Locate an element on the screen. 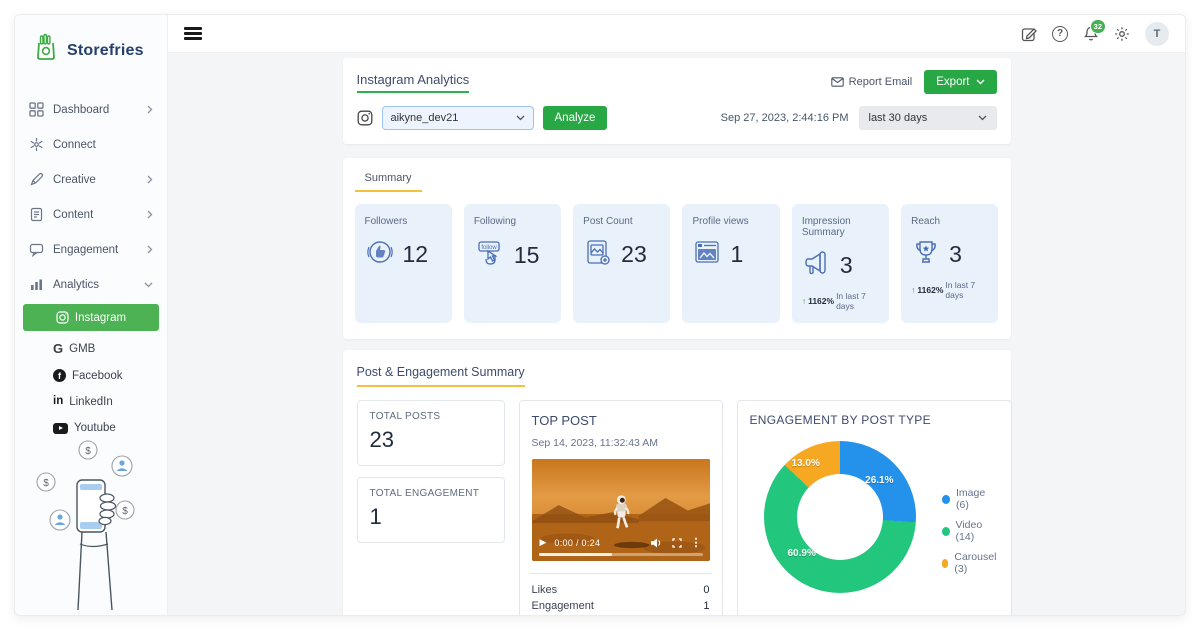 Image resolution: width=1200 pixels, height=630 pixels. sidebar-item-analytics: Analytics is located at coordinates (91, 284).